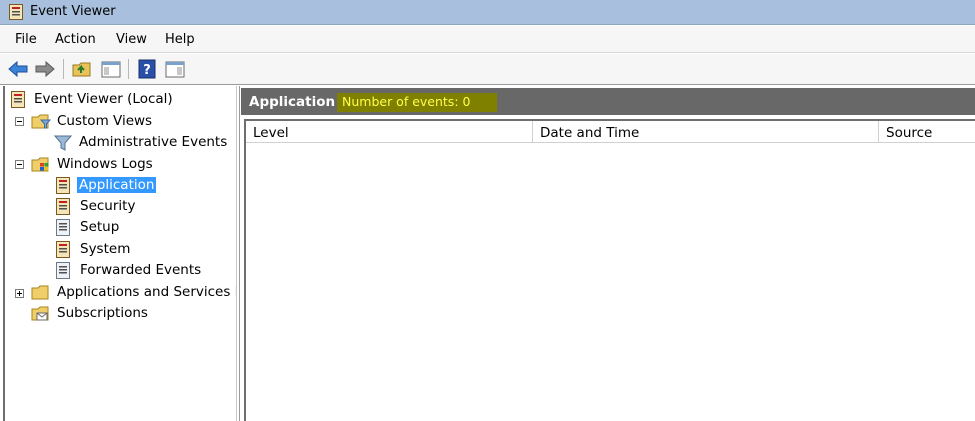 This screenshot has height=421, width=975. What do you see at coordinates (141, 270) in the screenshot?
I see `tree-label-forwarded-events: Forwarded Events` at bounding box center [141, 270].